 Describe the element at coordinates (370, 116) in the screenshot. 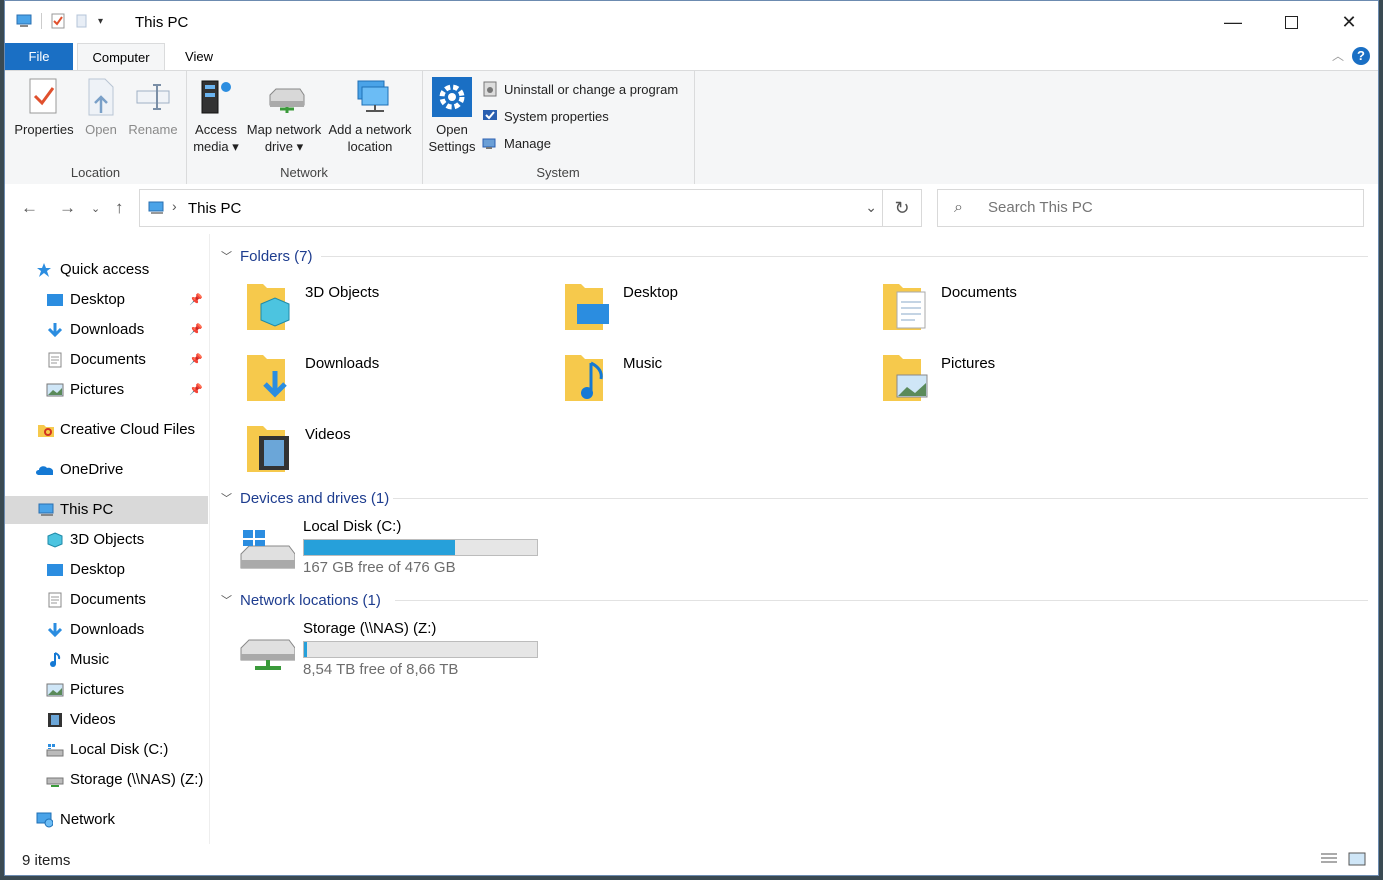

I see `add-network-location-button: Add a network location` at that location.